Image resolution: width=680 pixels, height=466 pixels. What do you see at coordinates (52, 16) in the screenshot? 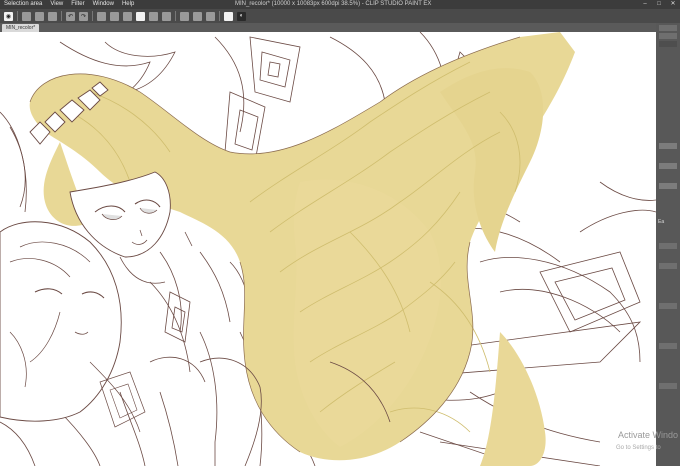
I see `save-icon` at bounding box center [52, 16].